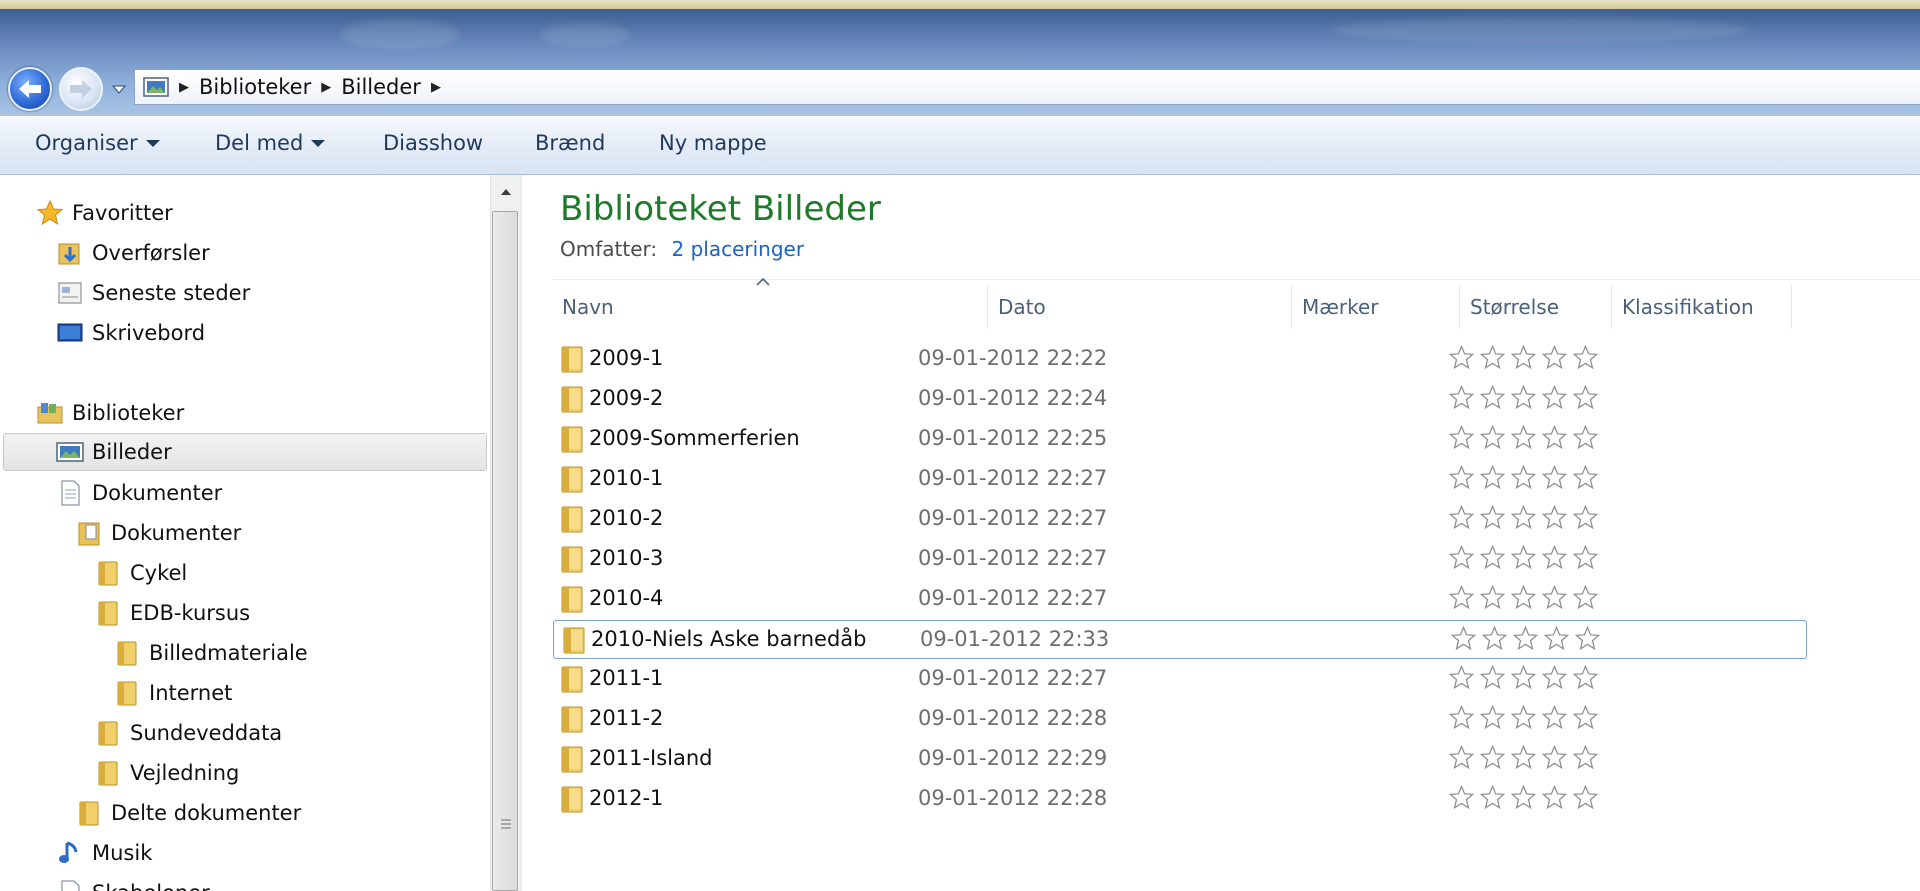 The image size is (1920, 891). Describe the element at coordinates (130, 333) in the screenshot. I see `tree-item-desktop: Skrivebord` at that location.